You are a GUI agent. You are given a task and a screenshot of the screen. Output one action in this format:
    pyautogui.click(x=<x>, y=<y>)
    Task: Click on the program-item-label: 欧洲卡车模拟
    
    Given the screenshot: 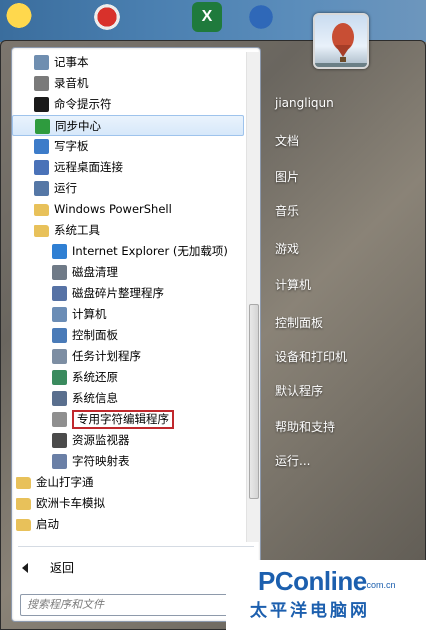 What is the action you would take?
    pyautogui.click(x=70, y=503)
    